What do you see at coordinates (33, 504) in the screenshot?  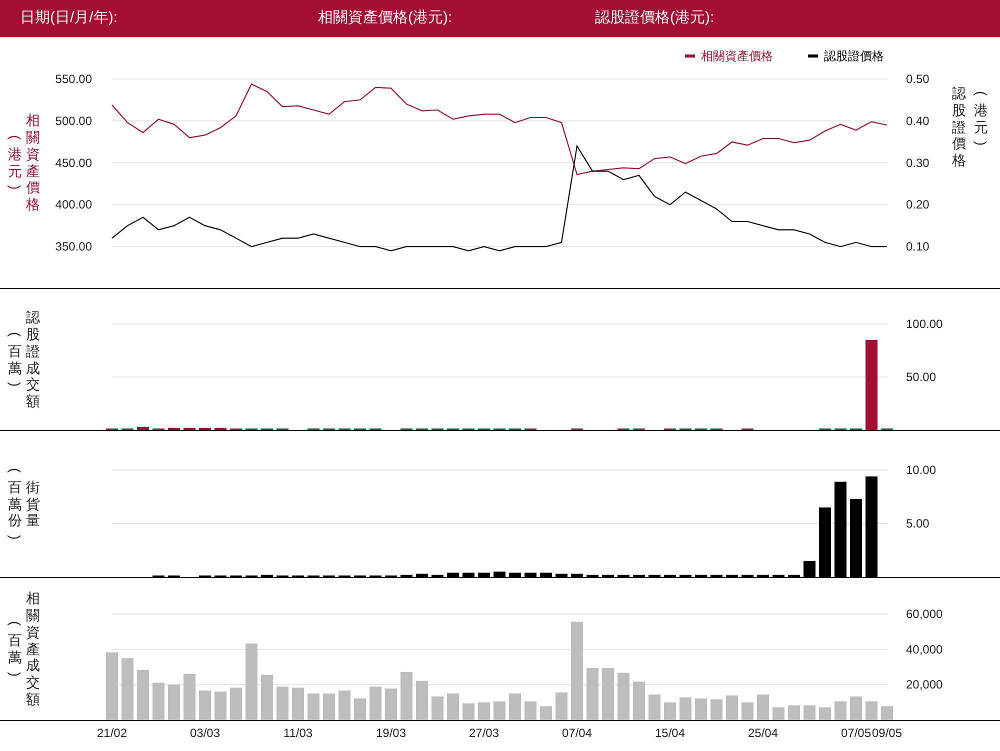 I see `axis-title: 街貨量` at bounding box center [33, 504].